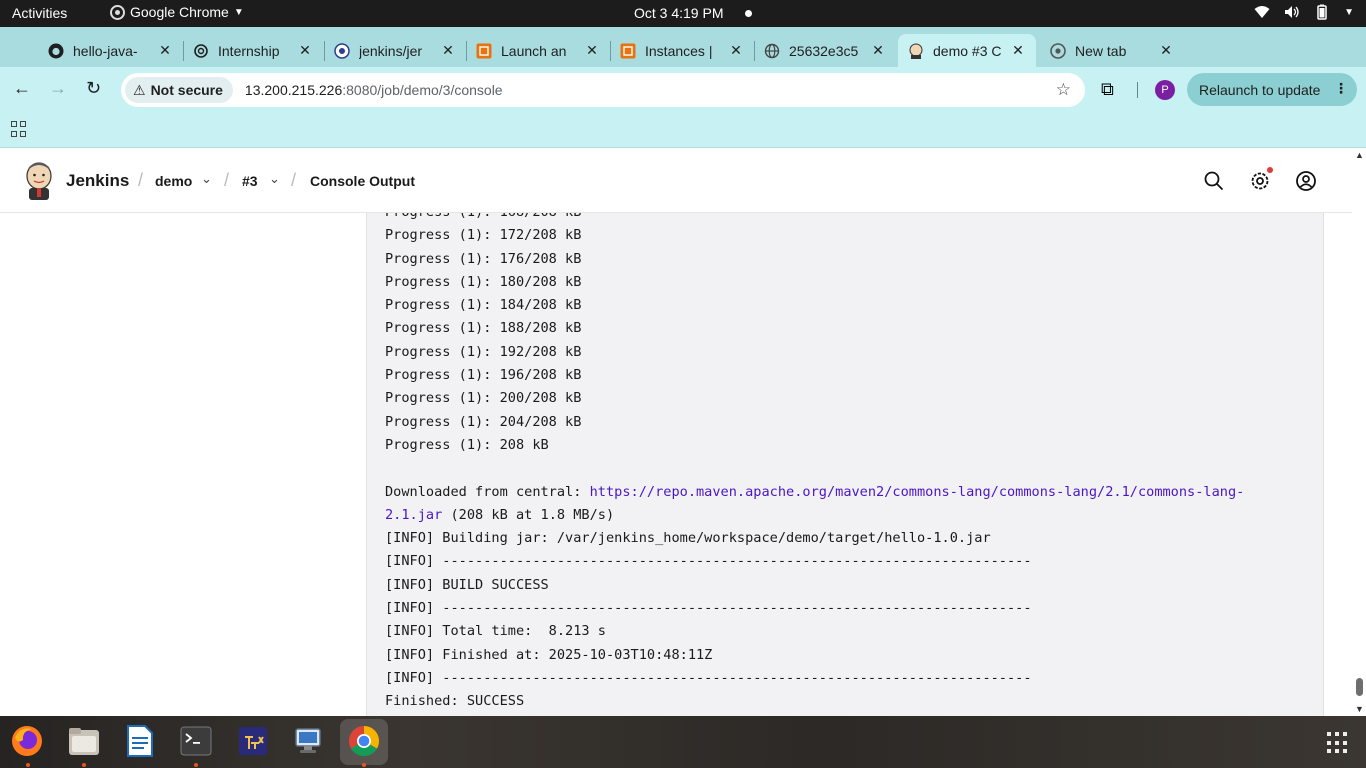  What do you see at coordinates (1260, 181) in the screenshot?
I see `gear-icon` at bounding box center [1260, 181].